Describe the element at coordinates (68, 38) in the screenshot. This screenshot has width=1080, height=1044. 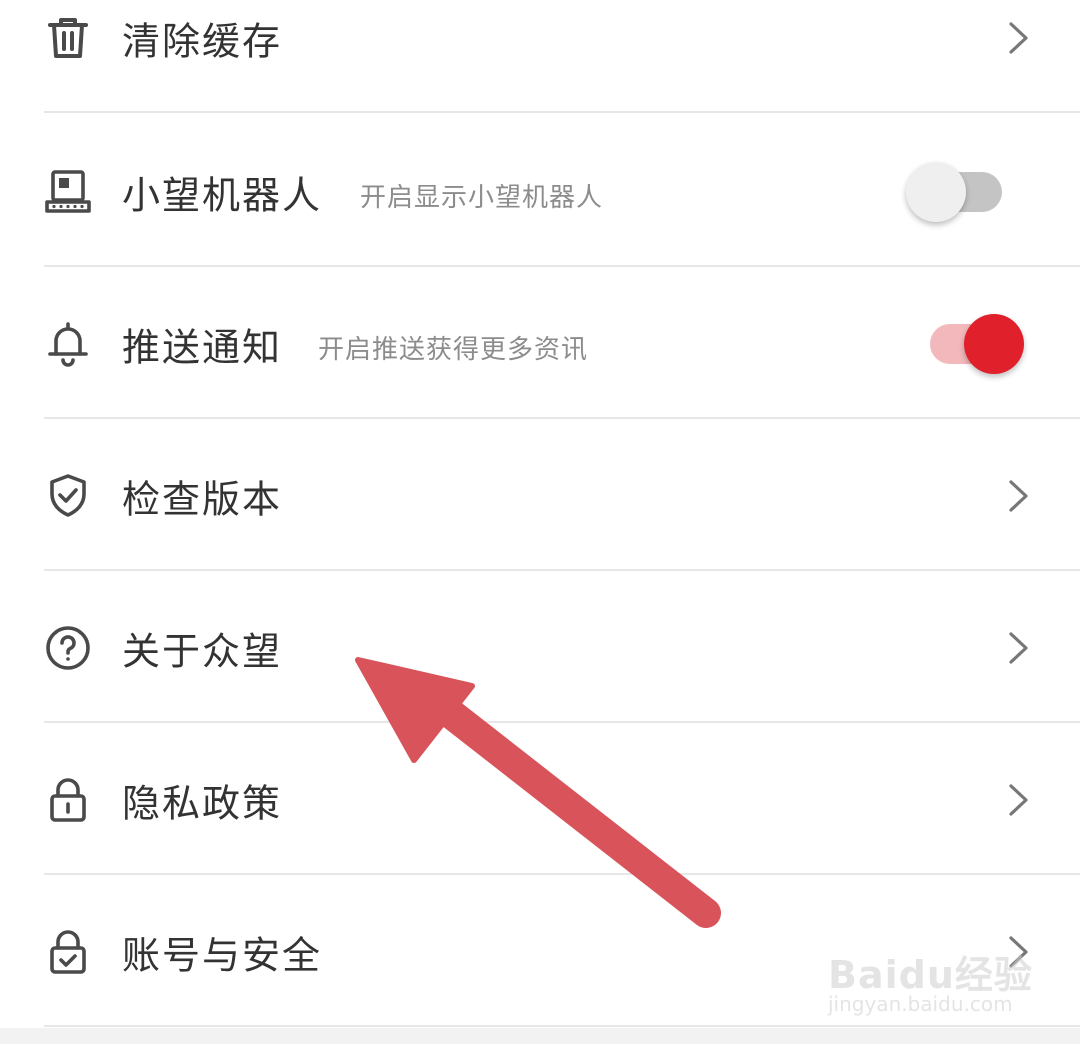
I see `trash-icon` at that location.